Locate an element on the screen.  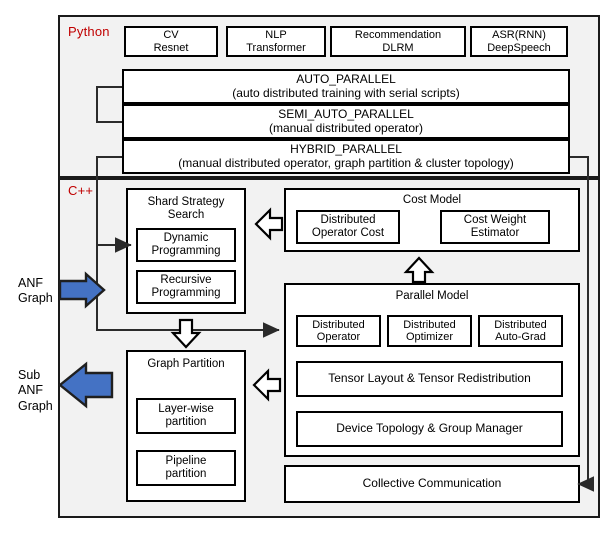
model-box-asr-text: ASR(RNN) DeepSpeech is located at coordinates (519, 41).